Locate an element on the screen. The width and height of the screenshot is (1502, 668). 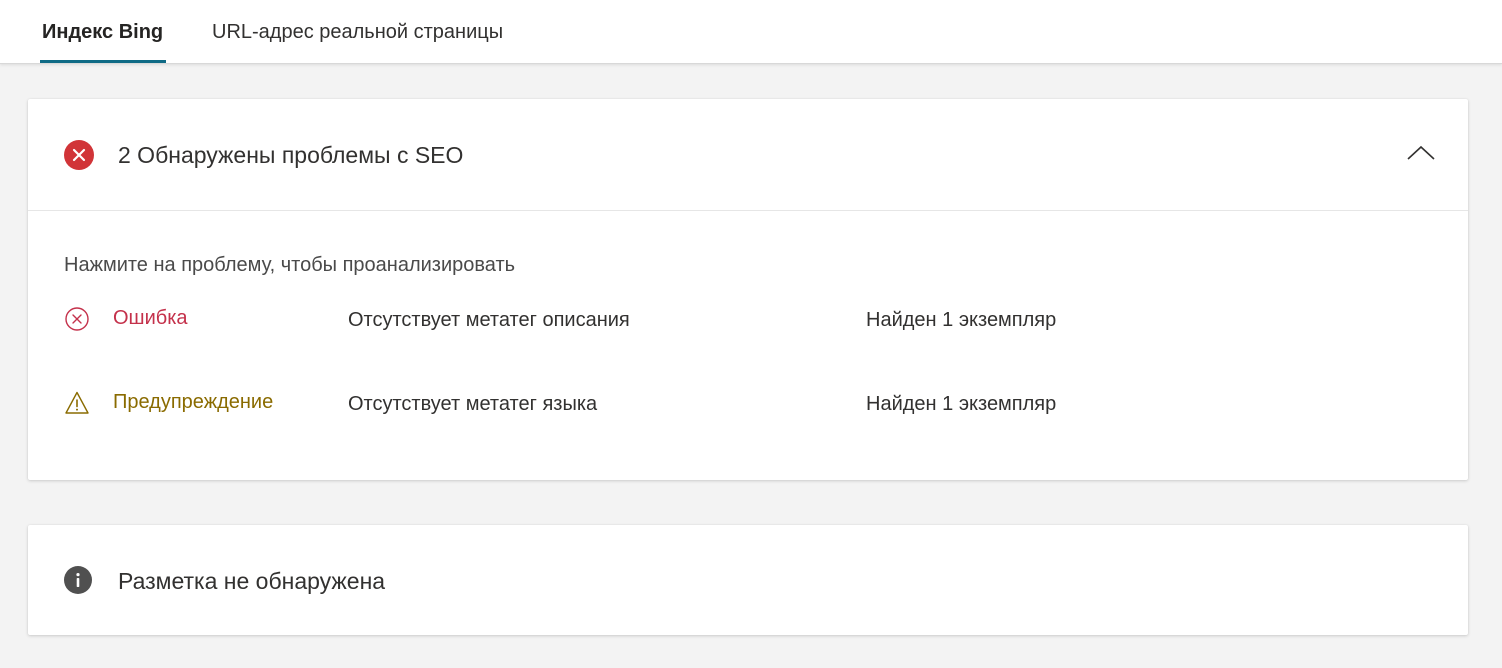
issue-severity-label: Предупреждение is located at coordinates (193, 402).